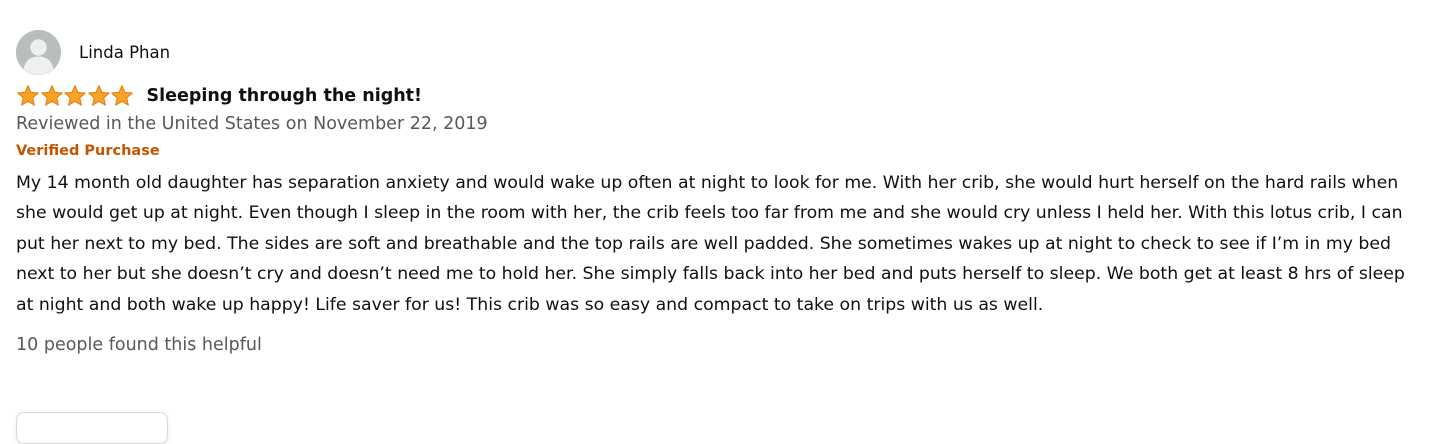 The height and width of the screenshot is (444, 1444). Describe the element at coordinates (124, 52) in the screenshot. I see `reviewer-name: Linda Phan` at that location.